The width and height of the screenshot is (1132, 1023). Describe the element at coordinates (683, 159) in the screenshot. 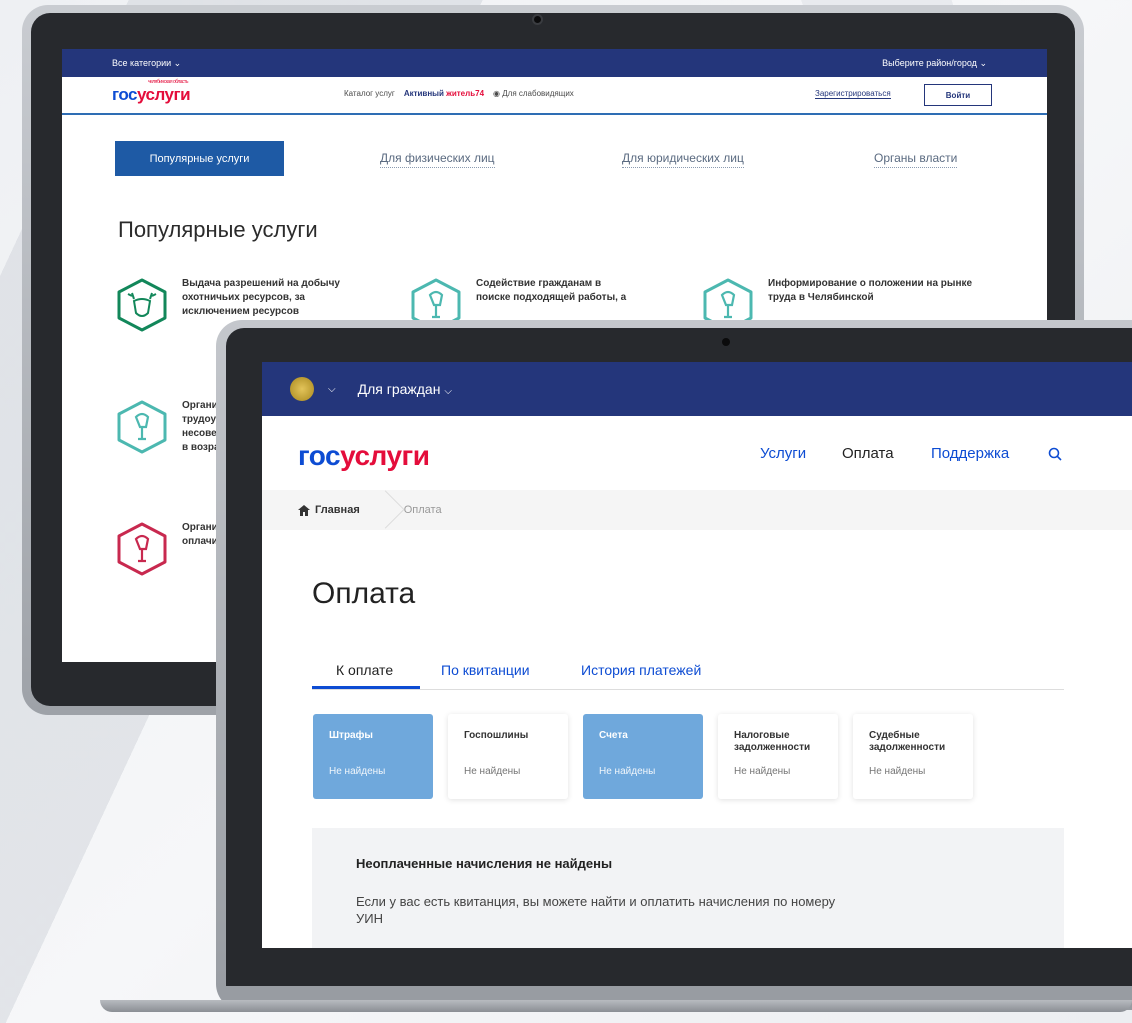

I see `tab-legal-entities: Для юридических лиц` at that location.